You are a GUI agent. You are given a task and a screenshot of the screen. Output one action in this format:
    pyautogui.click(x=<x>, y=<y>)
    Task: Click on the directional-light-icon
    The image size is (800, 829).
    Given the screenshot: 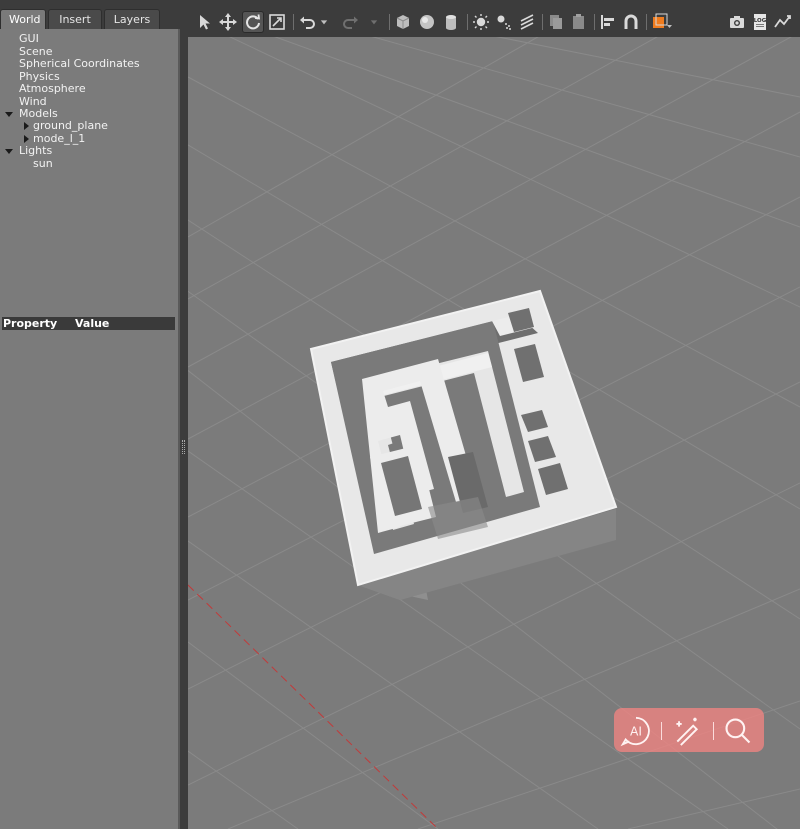 What is the action you would take?
    pyautogui.click(x=527, y=22)
    